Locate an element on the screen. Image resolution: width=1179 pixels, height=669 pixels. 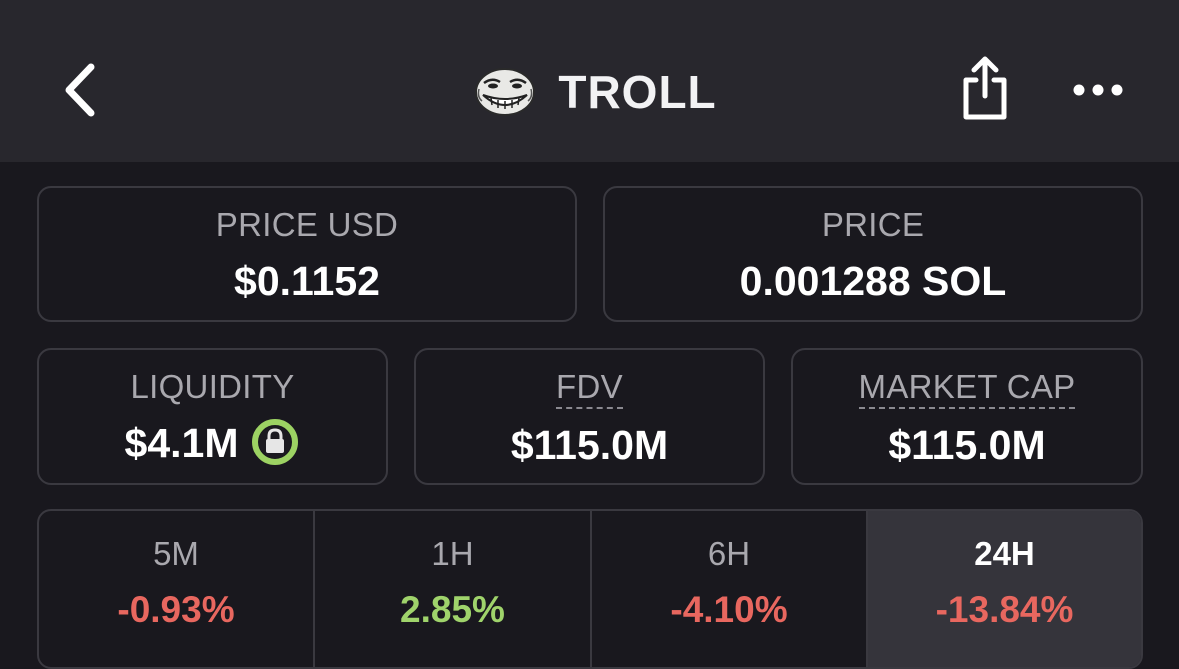
price-usd-card: PRICE USD $0.1152 is located at coordinates (307, 254).